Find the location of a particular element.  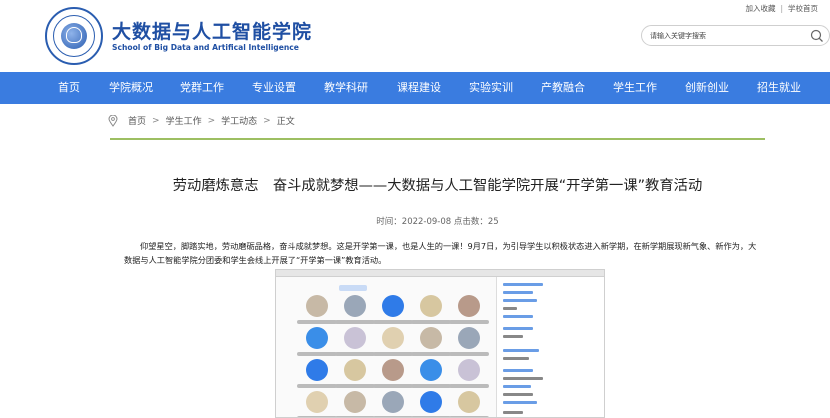

location-pin-icon is located at coordinates (113, 120).